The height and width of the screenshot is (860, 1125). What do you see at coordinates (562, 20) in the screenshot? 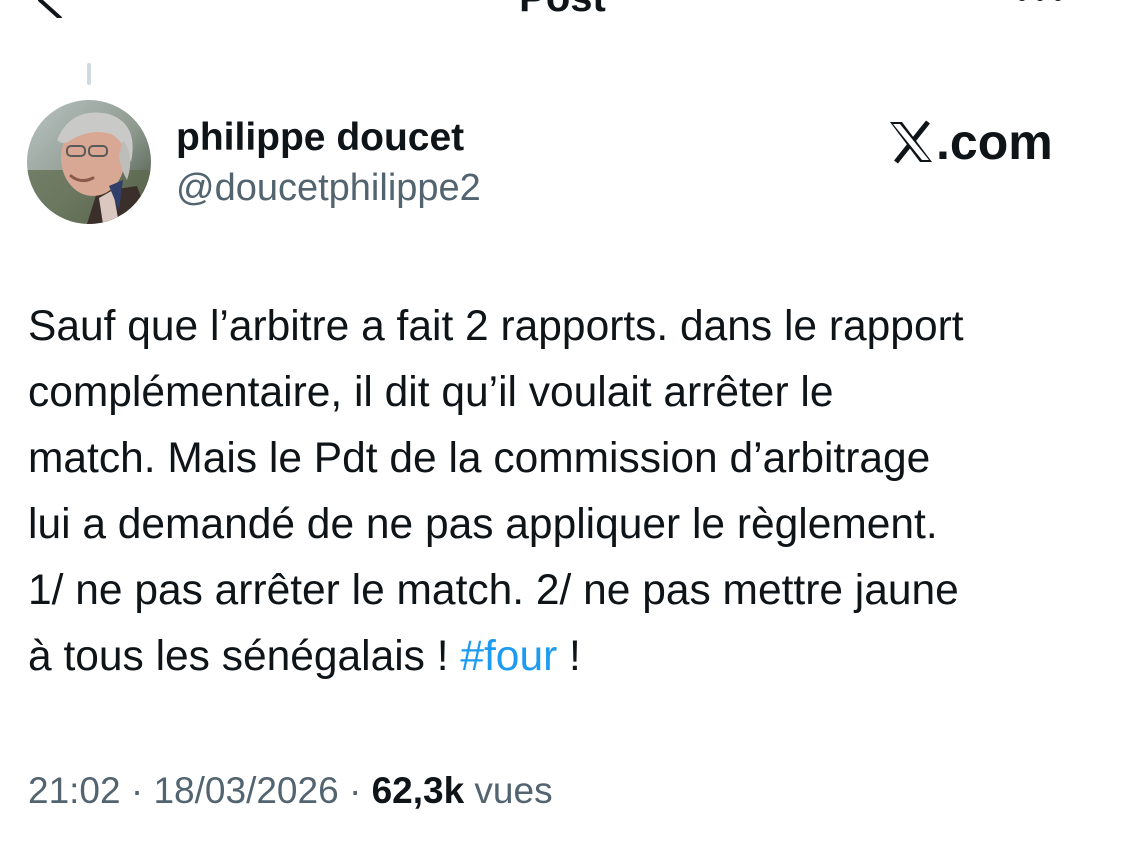
I see `top-bar: Post` at bounding box center [562, 20].